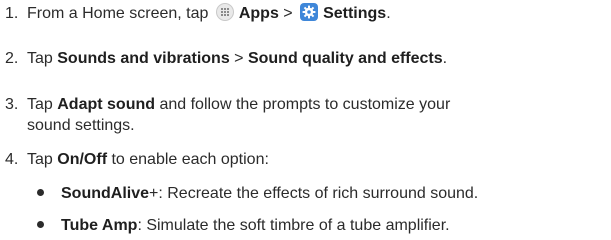 This screenshot has width=611, height=240. Describe the element at coordinates (12, 104) in the screenshot. I see `step-number: 3.` at that location.